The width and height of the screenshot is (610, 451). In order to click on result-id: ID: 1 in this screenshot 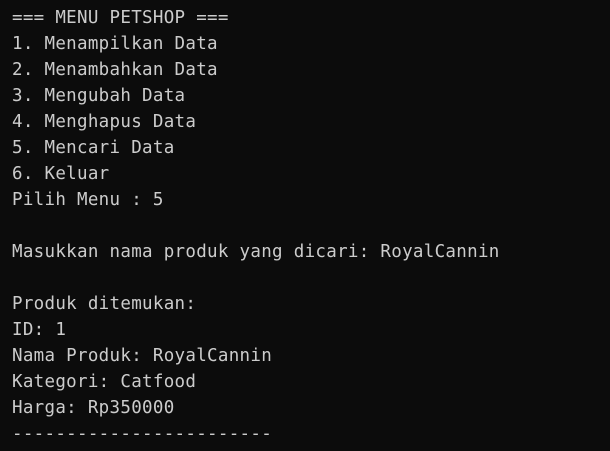, I will do `click(39, 330)`.